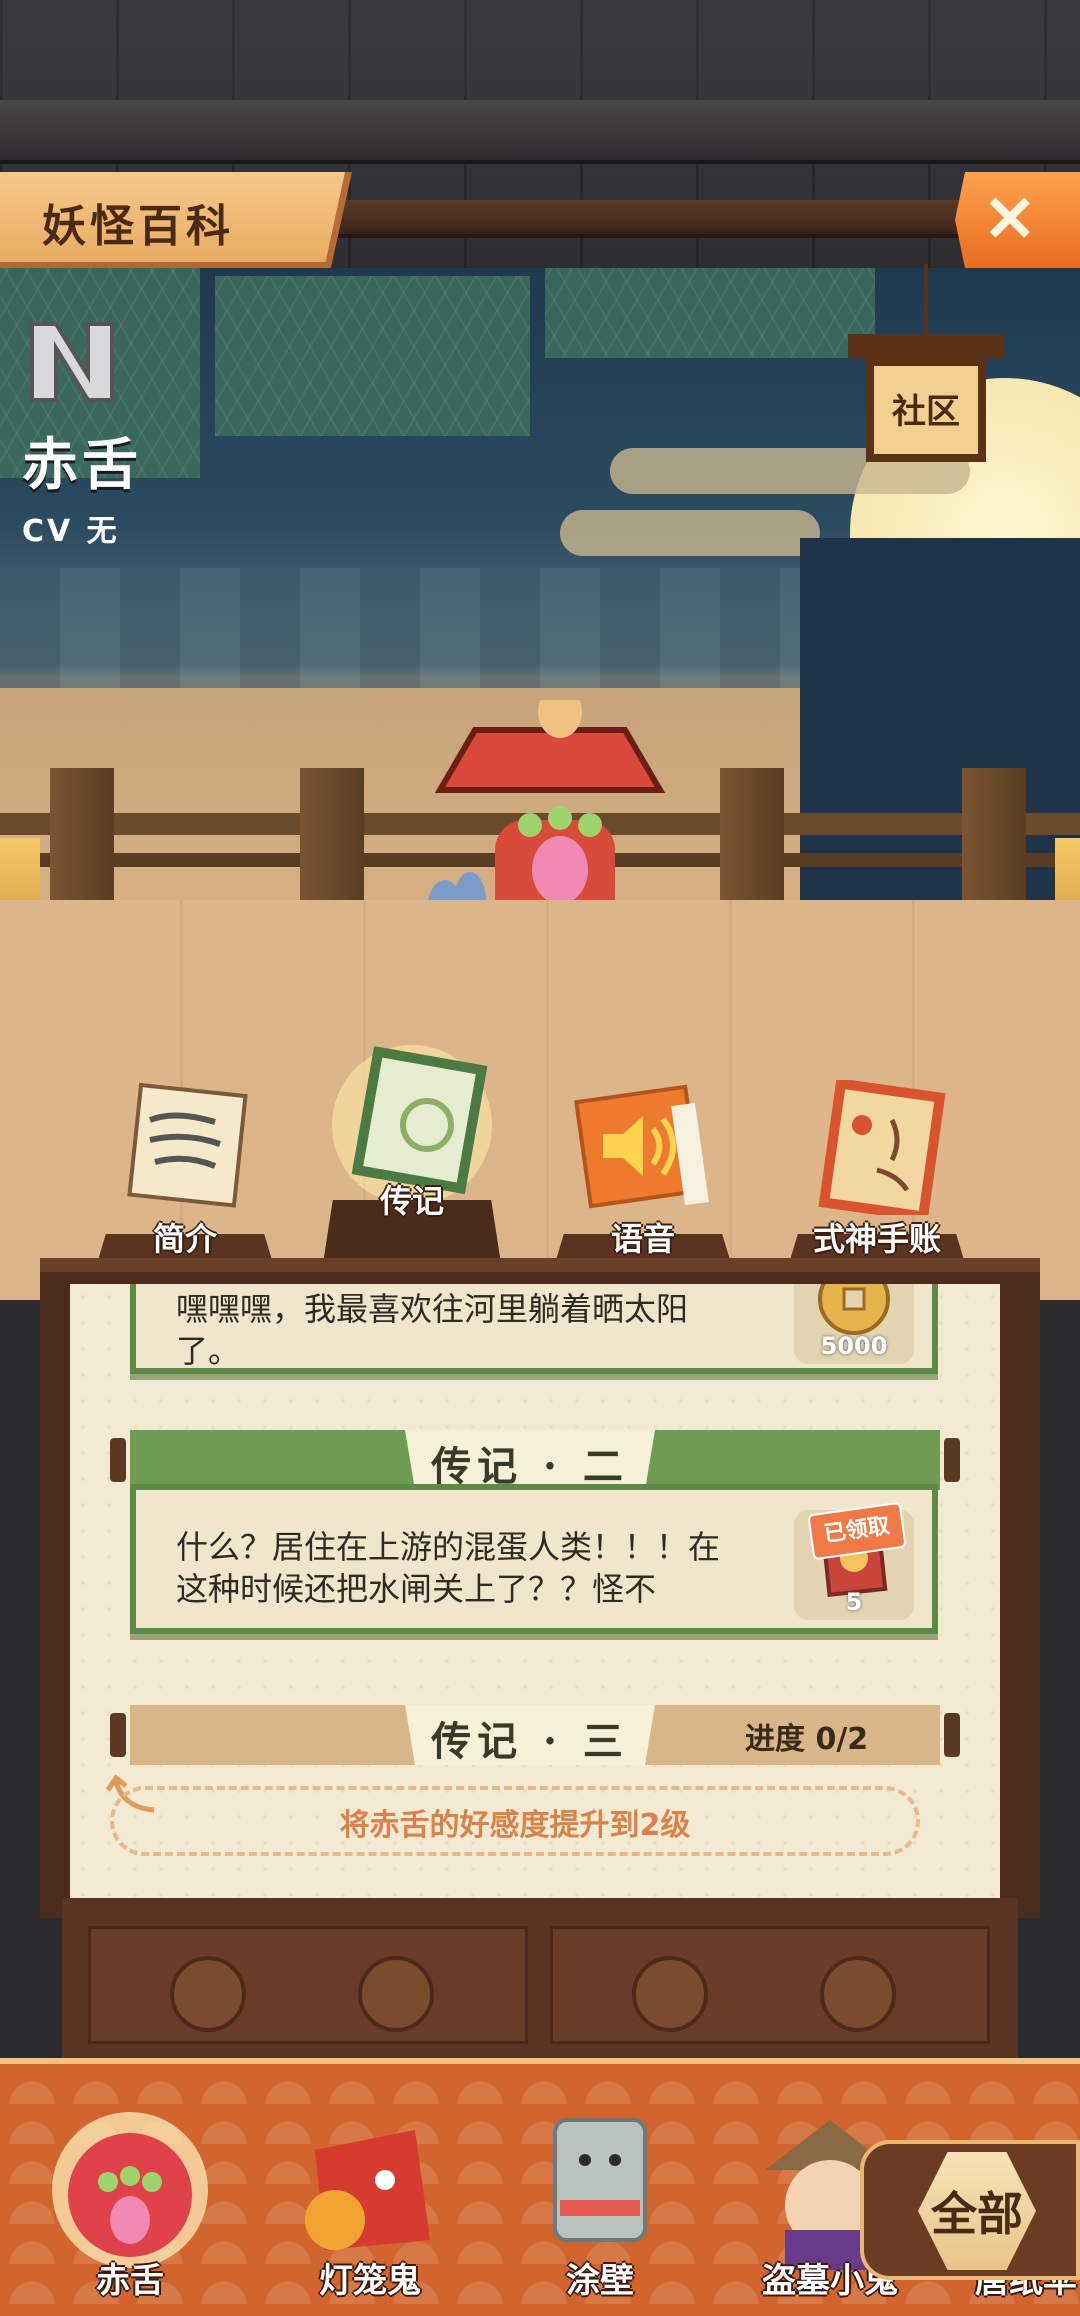 This screenshot has width=1080, height=2316. What do you see at coordinates (600, 2281) in the screenshot?
I see `character-name-label: 涂壁` at bounding box center [600, 2281].